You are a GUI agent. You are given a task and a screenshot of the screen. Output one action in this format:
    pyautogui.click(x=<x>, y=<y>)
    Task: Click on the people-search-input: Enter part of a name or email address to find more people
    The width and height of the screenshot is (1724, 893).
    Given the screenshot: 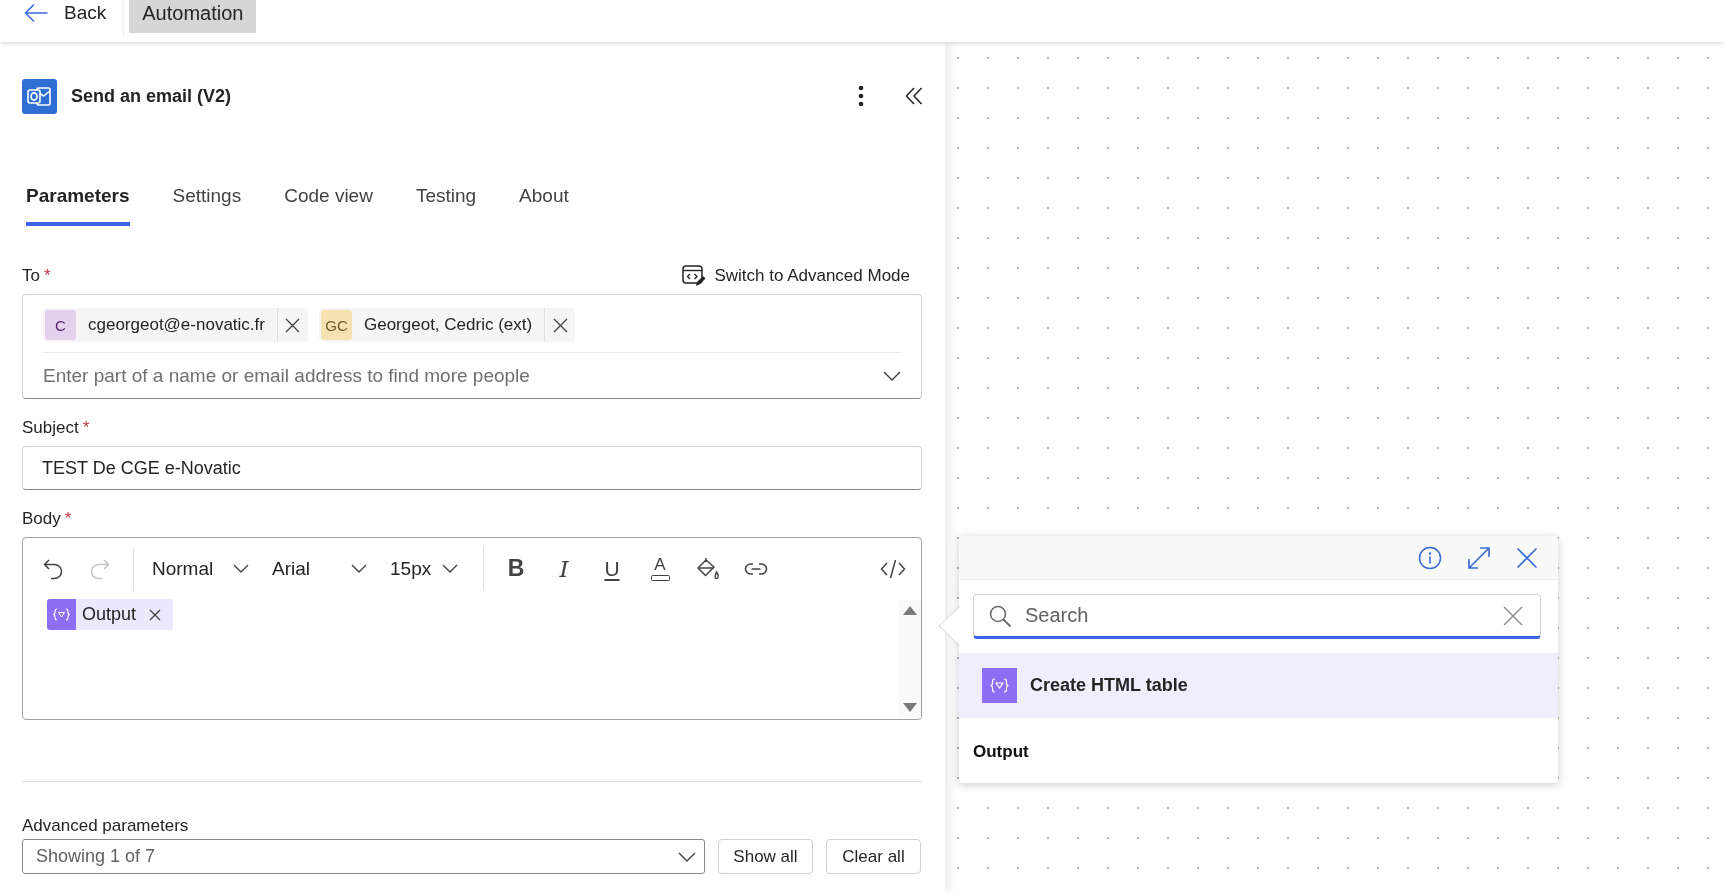 What is the action you would take?
    pyautogui.click(x=457, y=375)
    